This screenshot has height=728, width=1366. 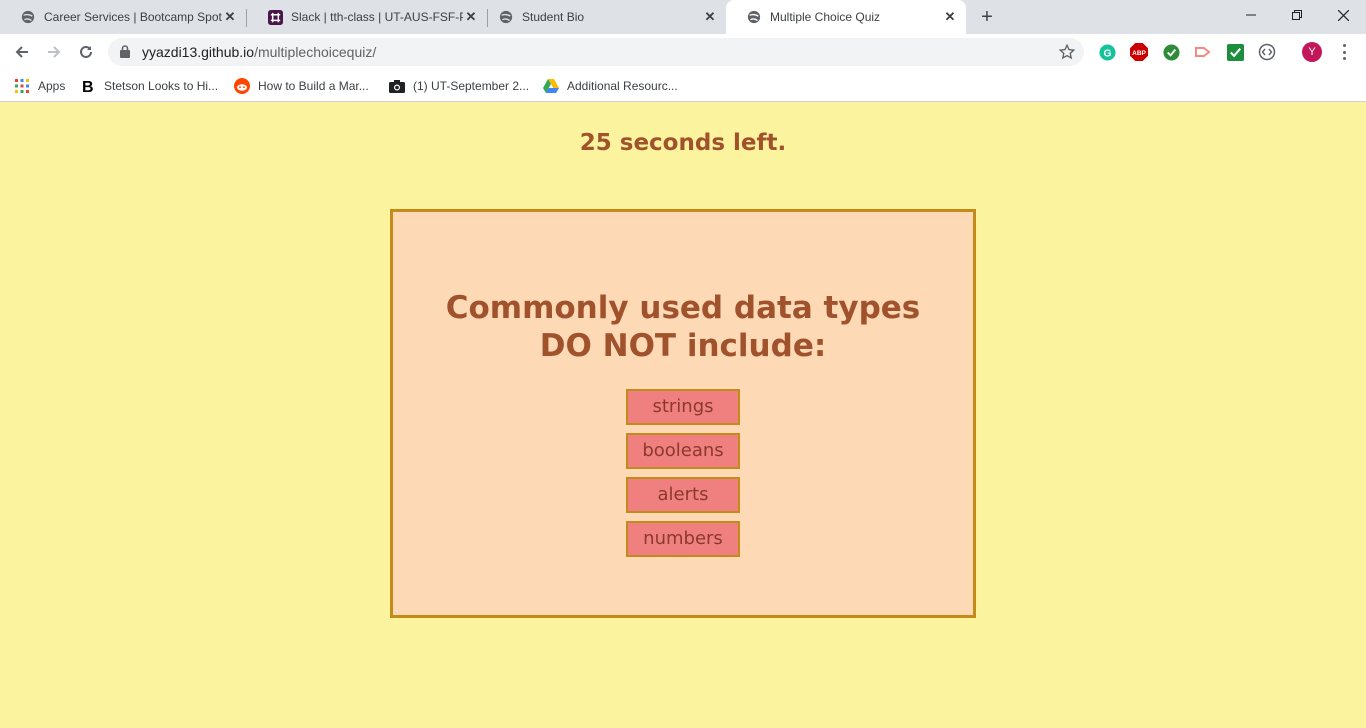 I want to click on tab-title: Student Bio, so click(x=553, y=17).